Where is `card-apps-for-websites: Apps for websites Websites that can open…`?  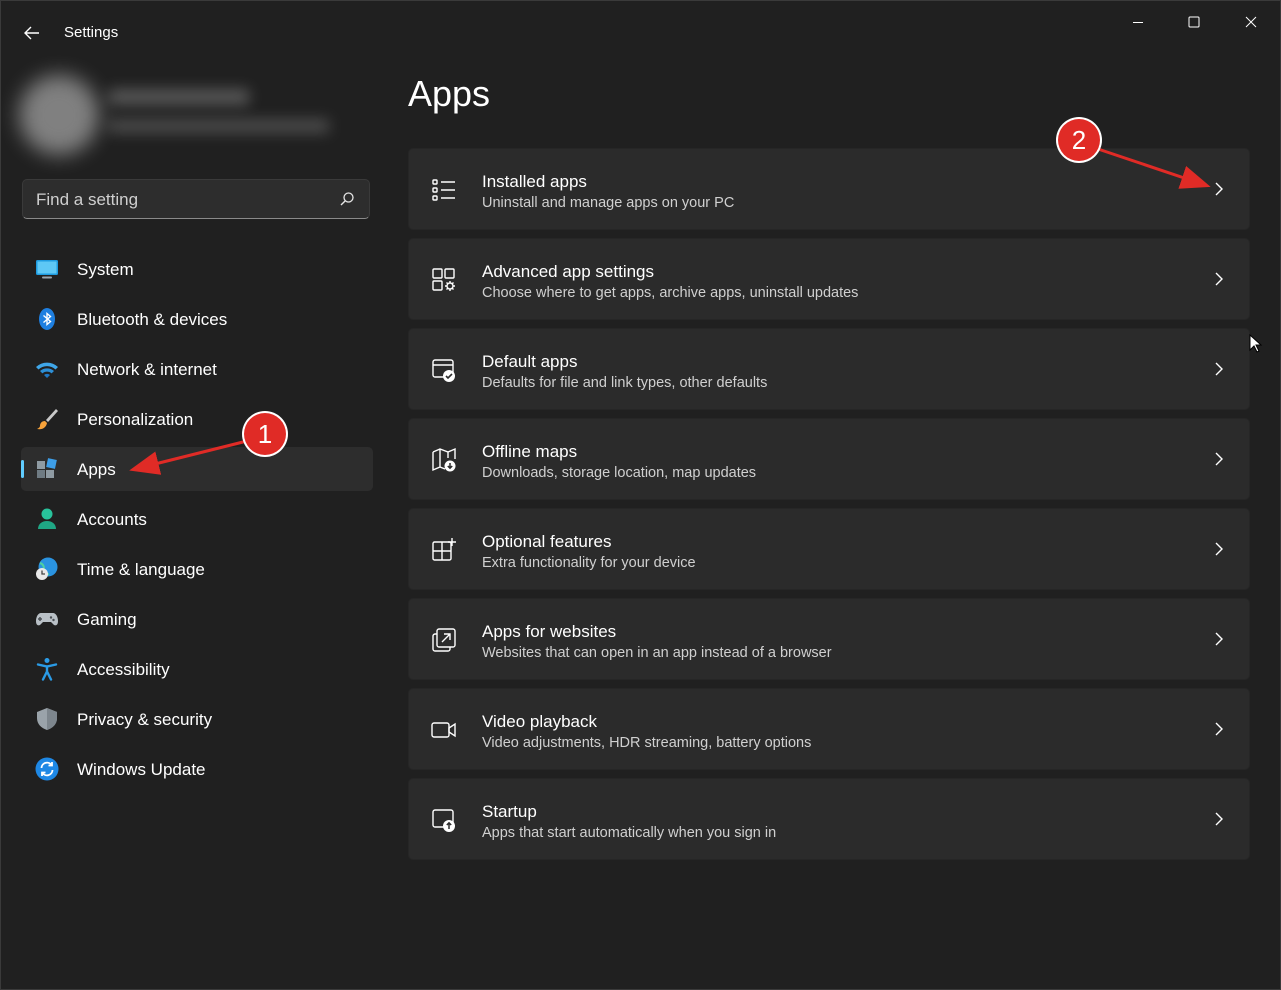 card-apps-for-websites: Apps for websites Websites that can open… is located at coordinates (829, 639).